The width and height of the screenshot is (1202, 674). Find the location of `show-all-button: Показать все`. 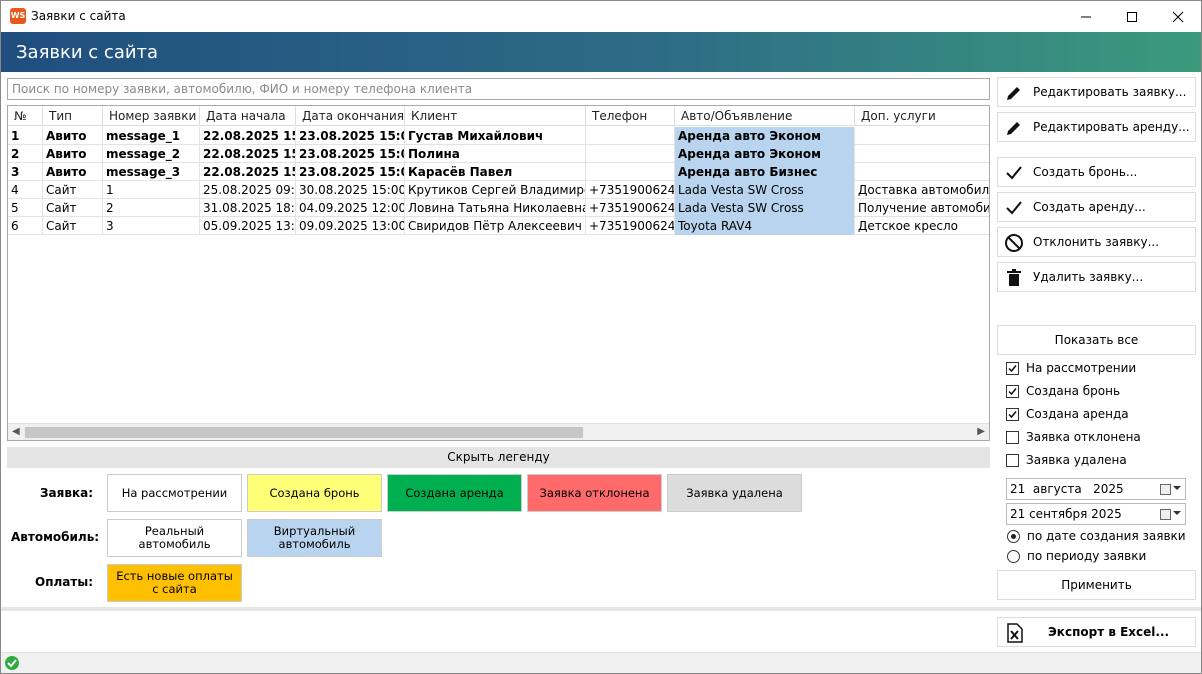

show-all-button: Показать все is located at coordinates (1096, 340).